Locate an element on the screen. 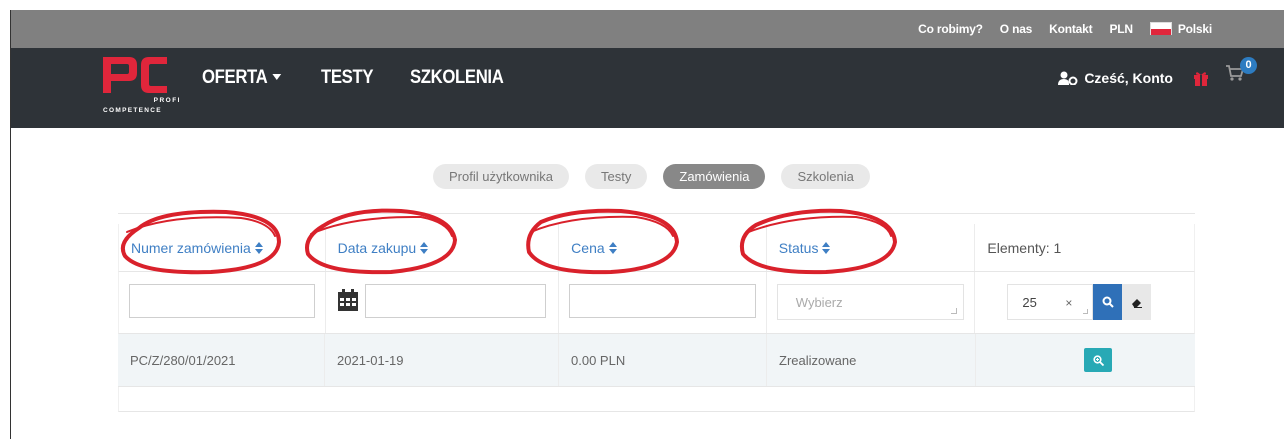 The image size is (1284, 439). link-about: O nas is located at coordinates (1016, 29).